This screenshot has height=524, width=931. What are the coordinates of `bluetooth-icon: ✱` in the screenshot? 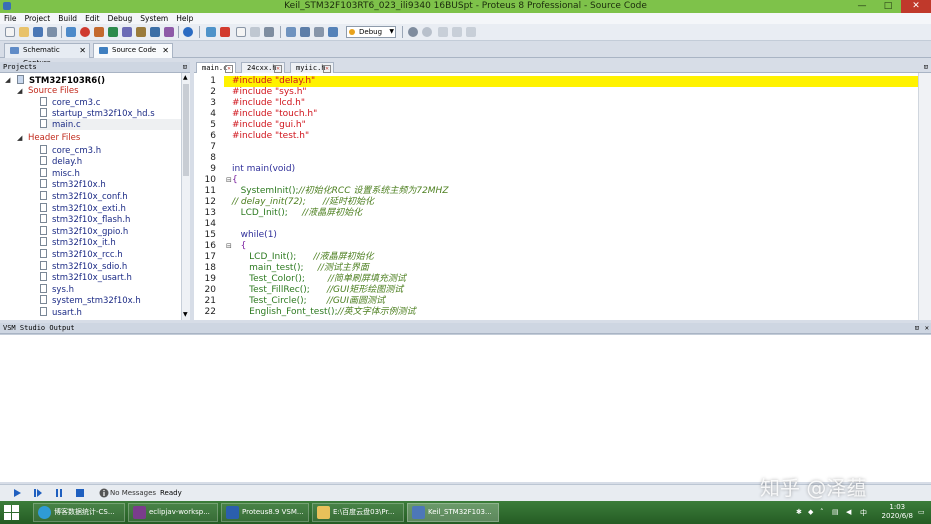 It's located at (799, 512).